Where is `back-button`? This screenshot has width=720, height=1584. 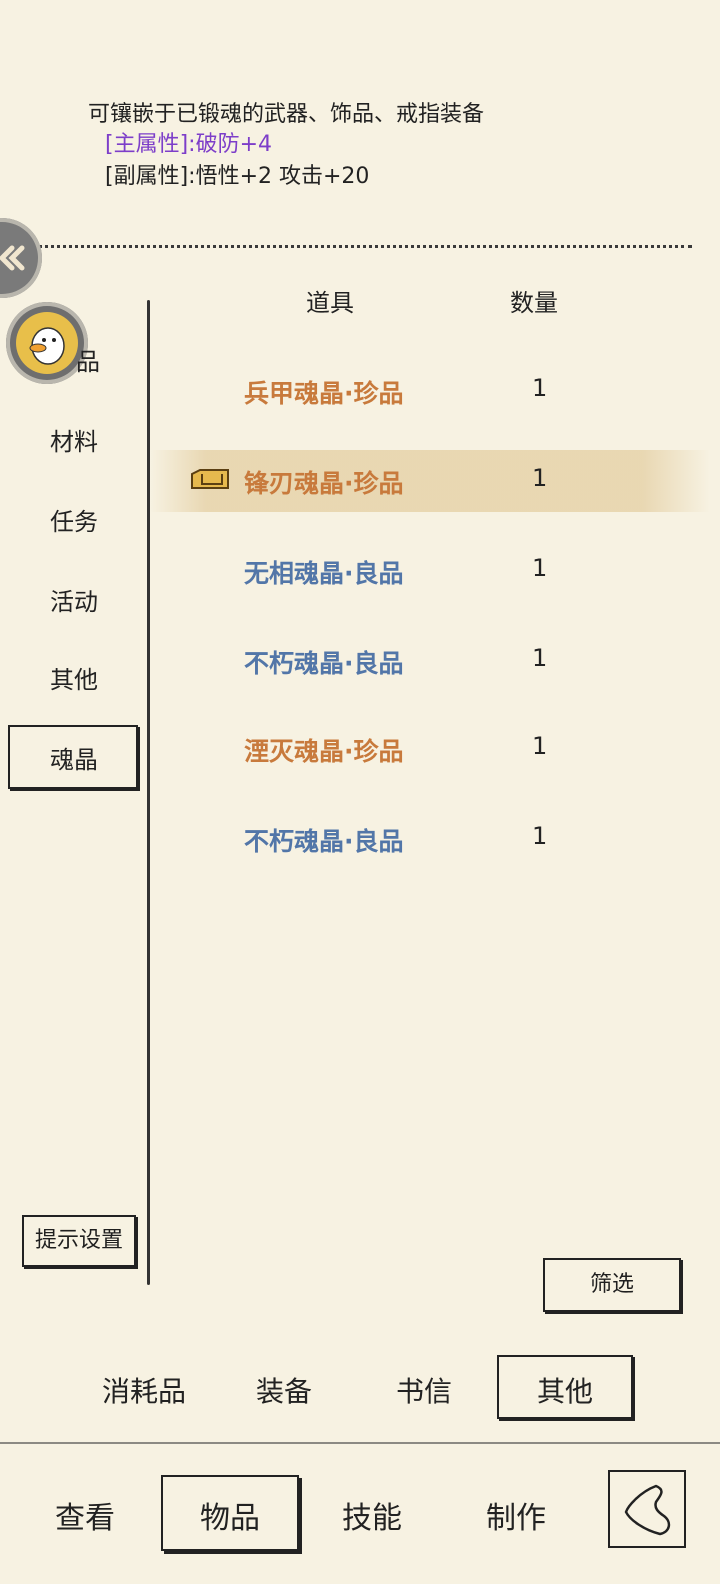 back-button is located at coordinates (647, 1509).